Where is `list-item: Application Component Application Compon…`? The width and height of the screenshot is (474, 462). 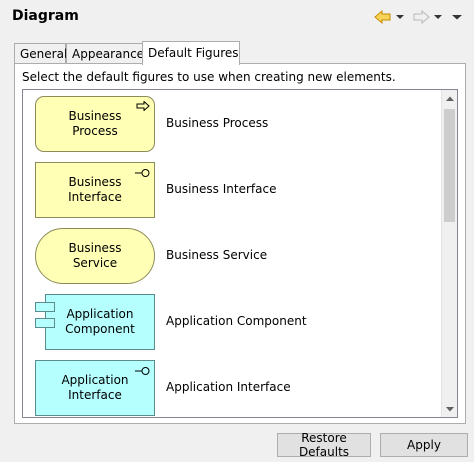
list-item: Application Component Application Compon… is located at coordinates (233, 321).